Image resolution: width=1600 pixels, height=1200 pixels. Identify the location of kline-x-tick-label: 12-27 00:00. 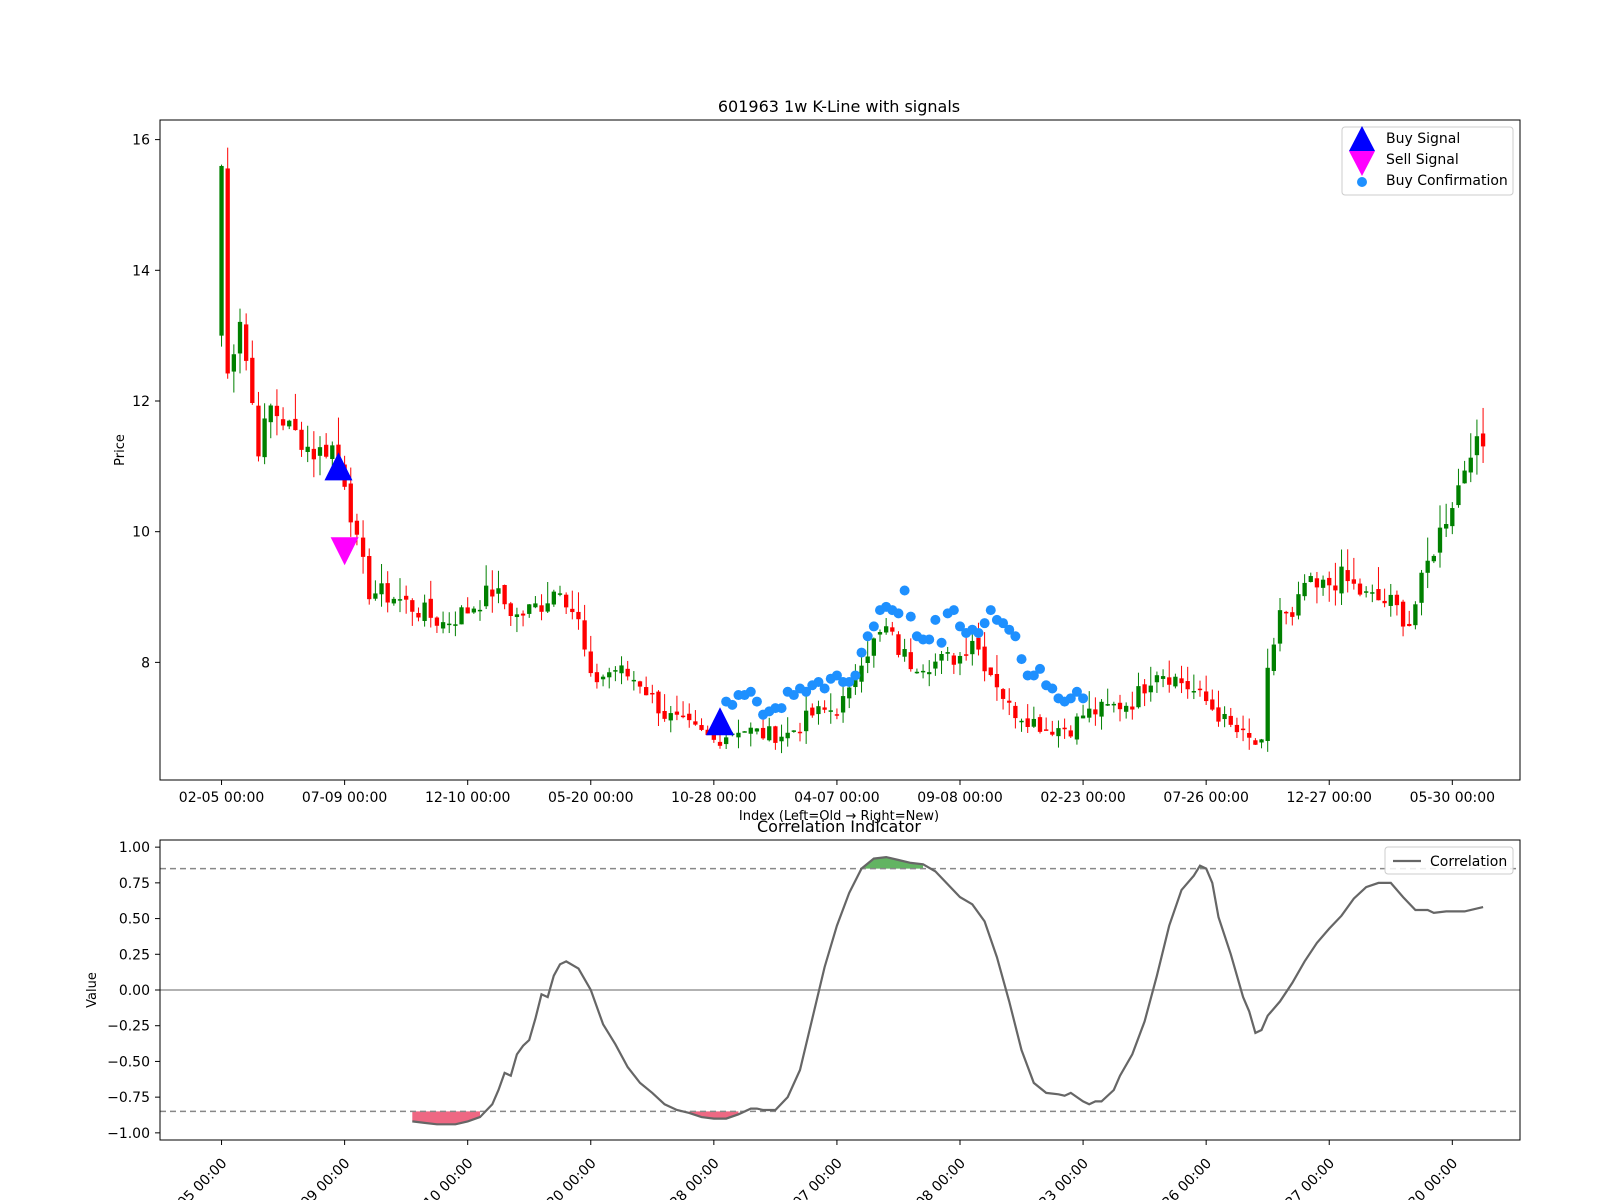
(1328, 798).